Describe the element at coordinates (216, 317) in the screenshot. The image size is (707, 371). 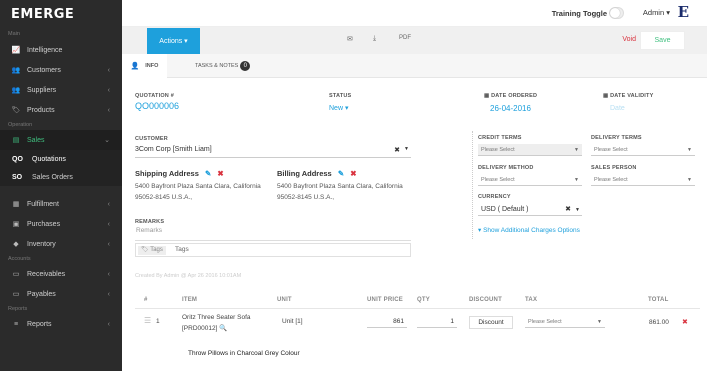
I see `item-name: Oritz Three Seater Sofa` at that location.